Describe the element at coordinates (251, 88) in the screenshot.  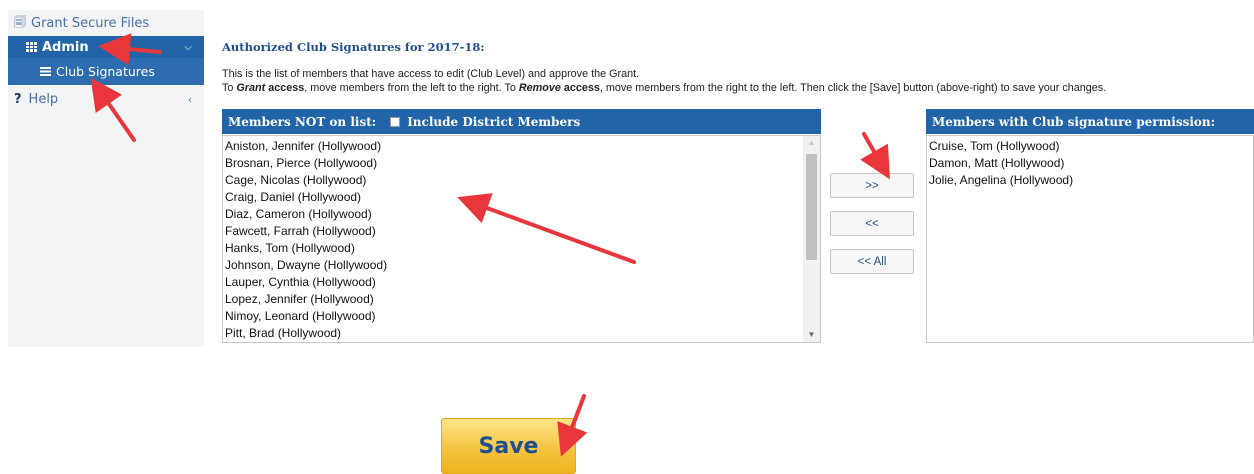
I see `desc-grant: Grant` at that location.